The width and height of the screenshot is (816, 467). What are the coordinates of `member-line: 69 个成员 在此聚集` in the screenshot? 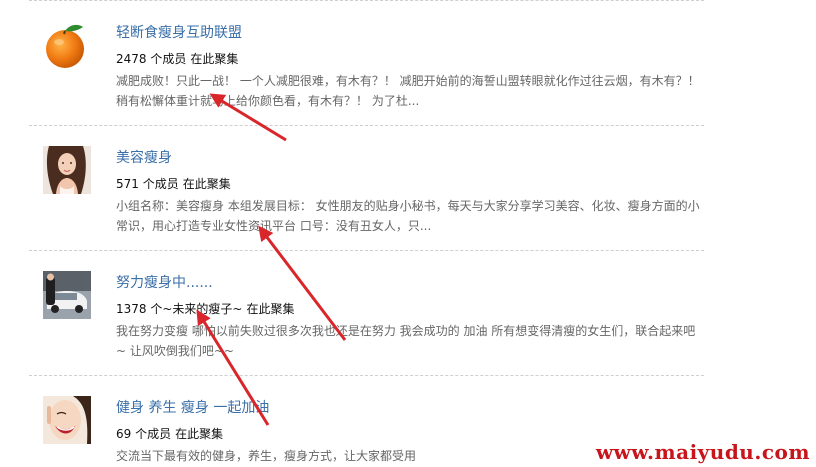 It's located at (169, 433).